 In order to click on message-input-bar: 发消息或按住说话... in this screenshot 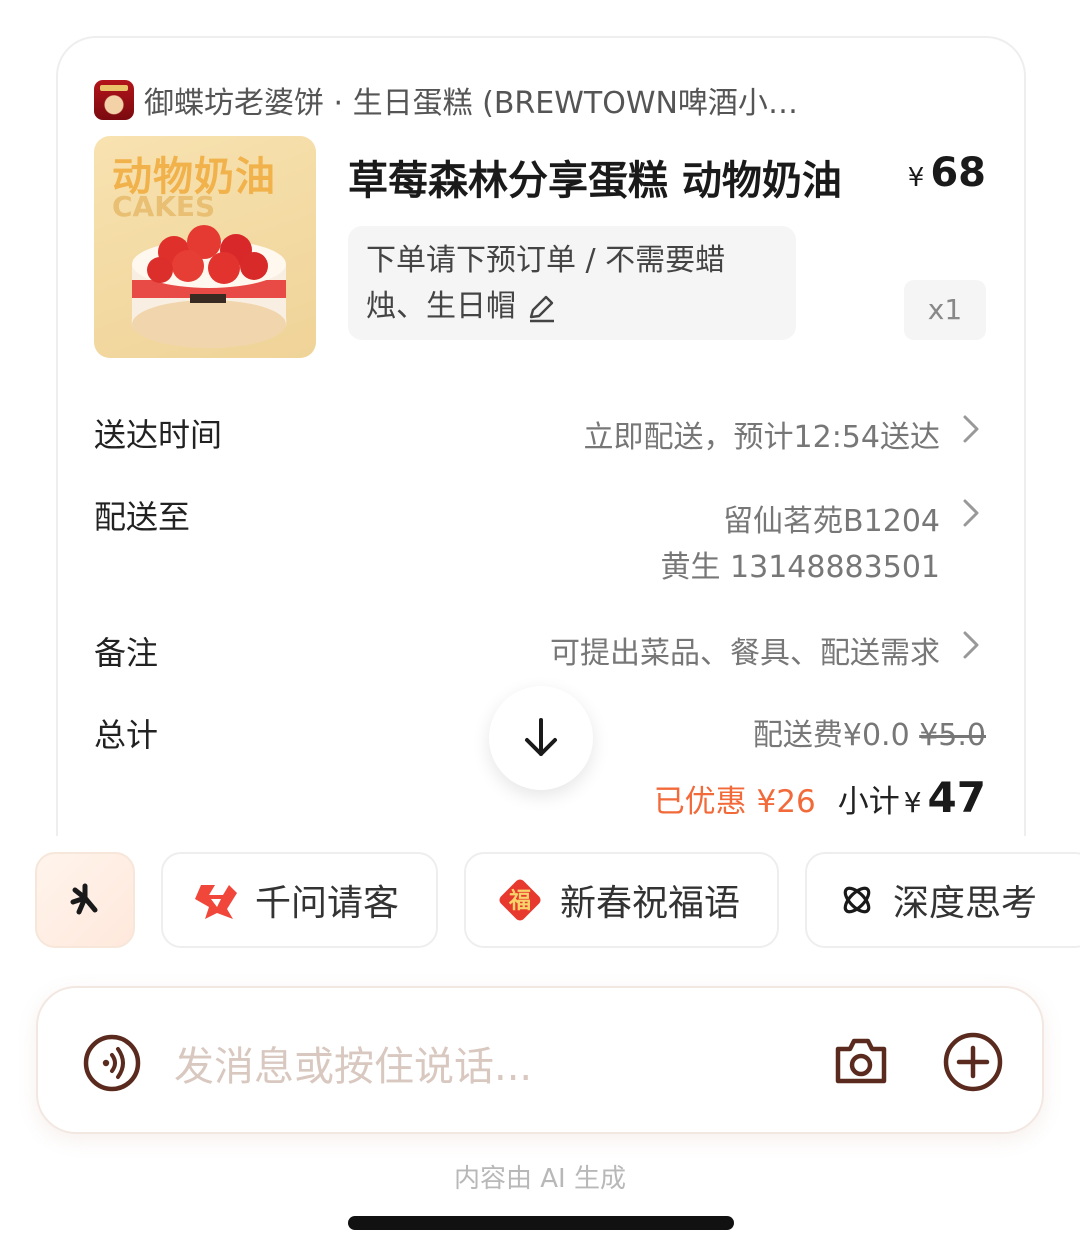, I will do `click(540, 1060)`.